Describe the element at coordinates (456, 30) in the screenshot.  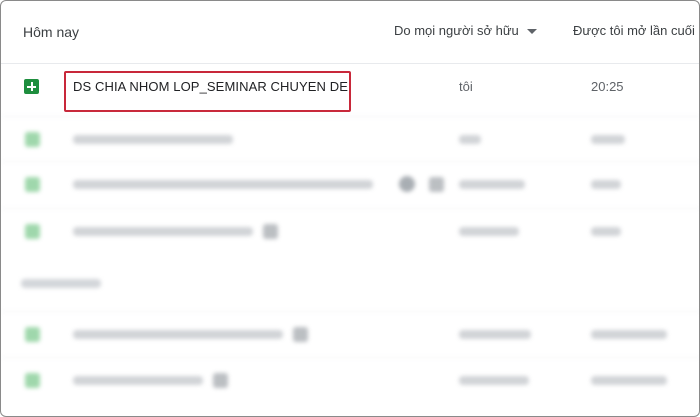
I see `owner-filter-label: Do mọi người sở hữu` at that location.